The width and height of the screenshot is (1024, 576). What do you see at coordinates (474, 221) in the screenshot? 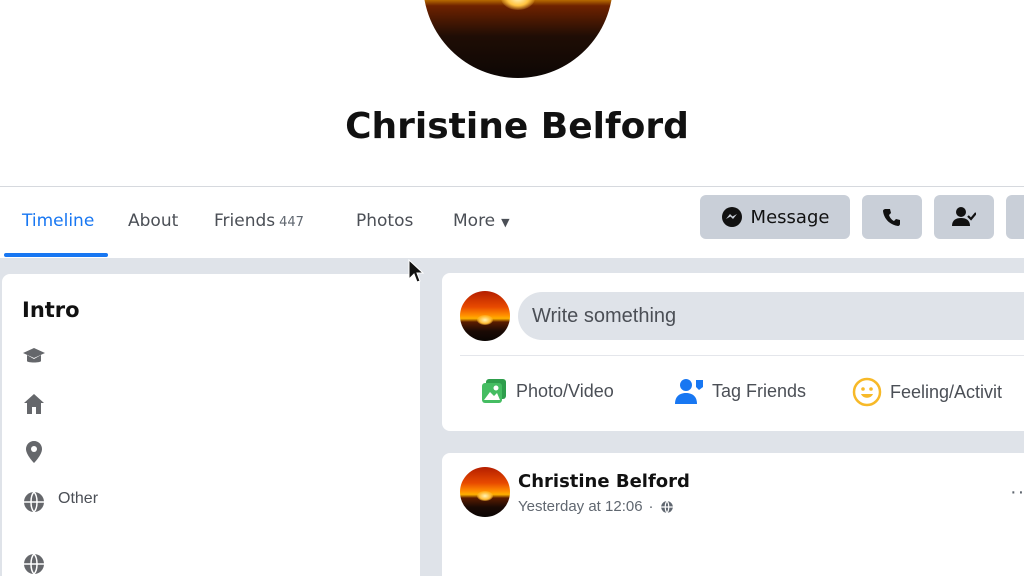
I see `tab-more-label: More` at bounding box center [474, 221].